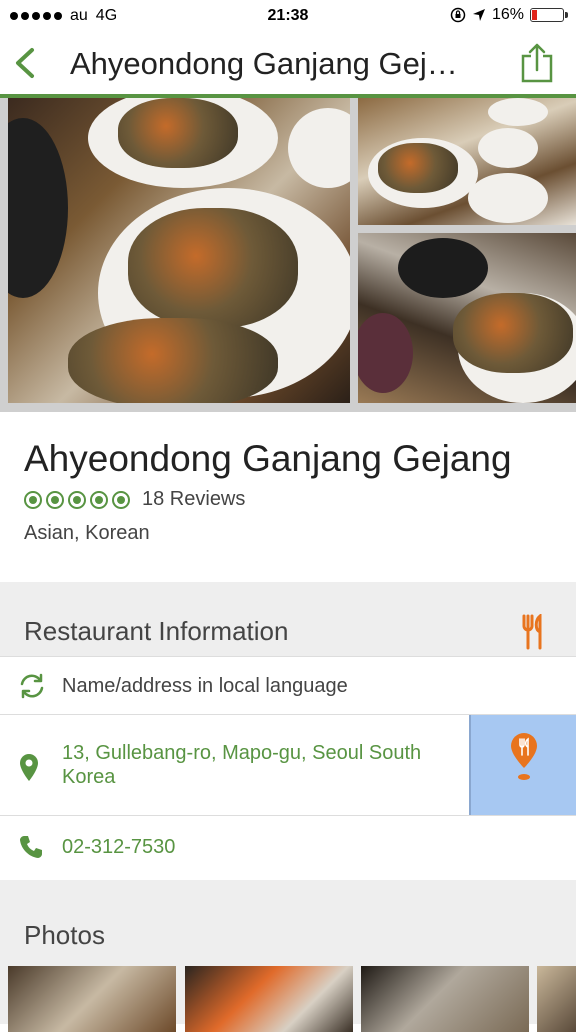 Image resolution: width=576 pixels, height=1032 pixels. What do you see at coordinates (193, 499) in the screenshot?
I see `review-count: 18 Reviews` at bounding box center [193, 499].